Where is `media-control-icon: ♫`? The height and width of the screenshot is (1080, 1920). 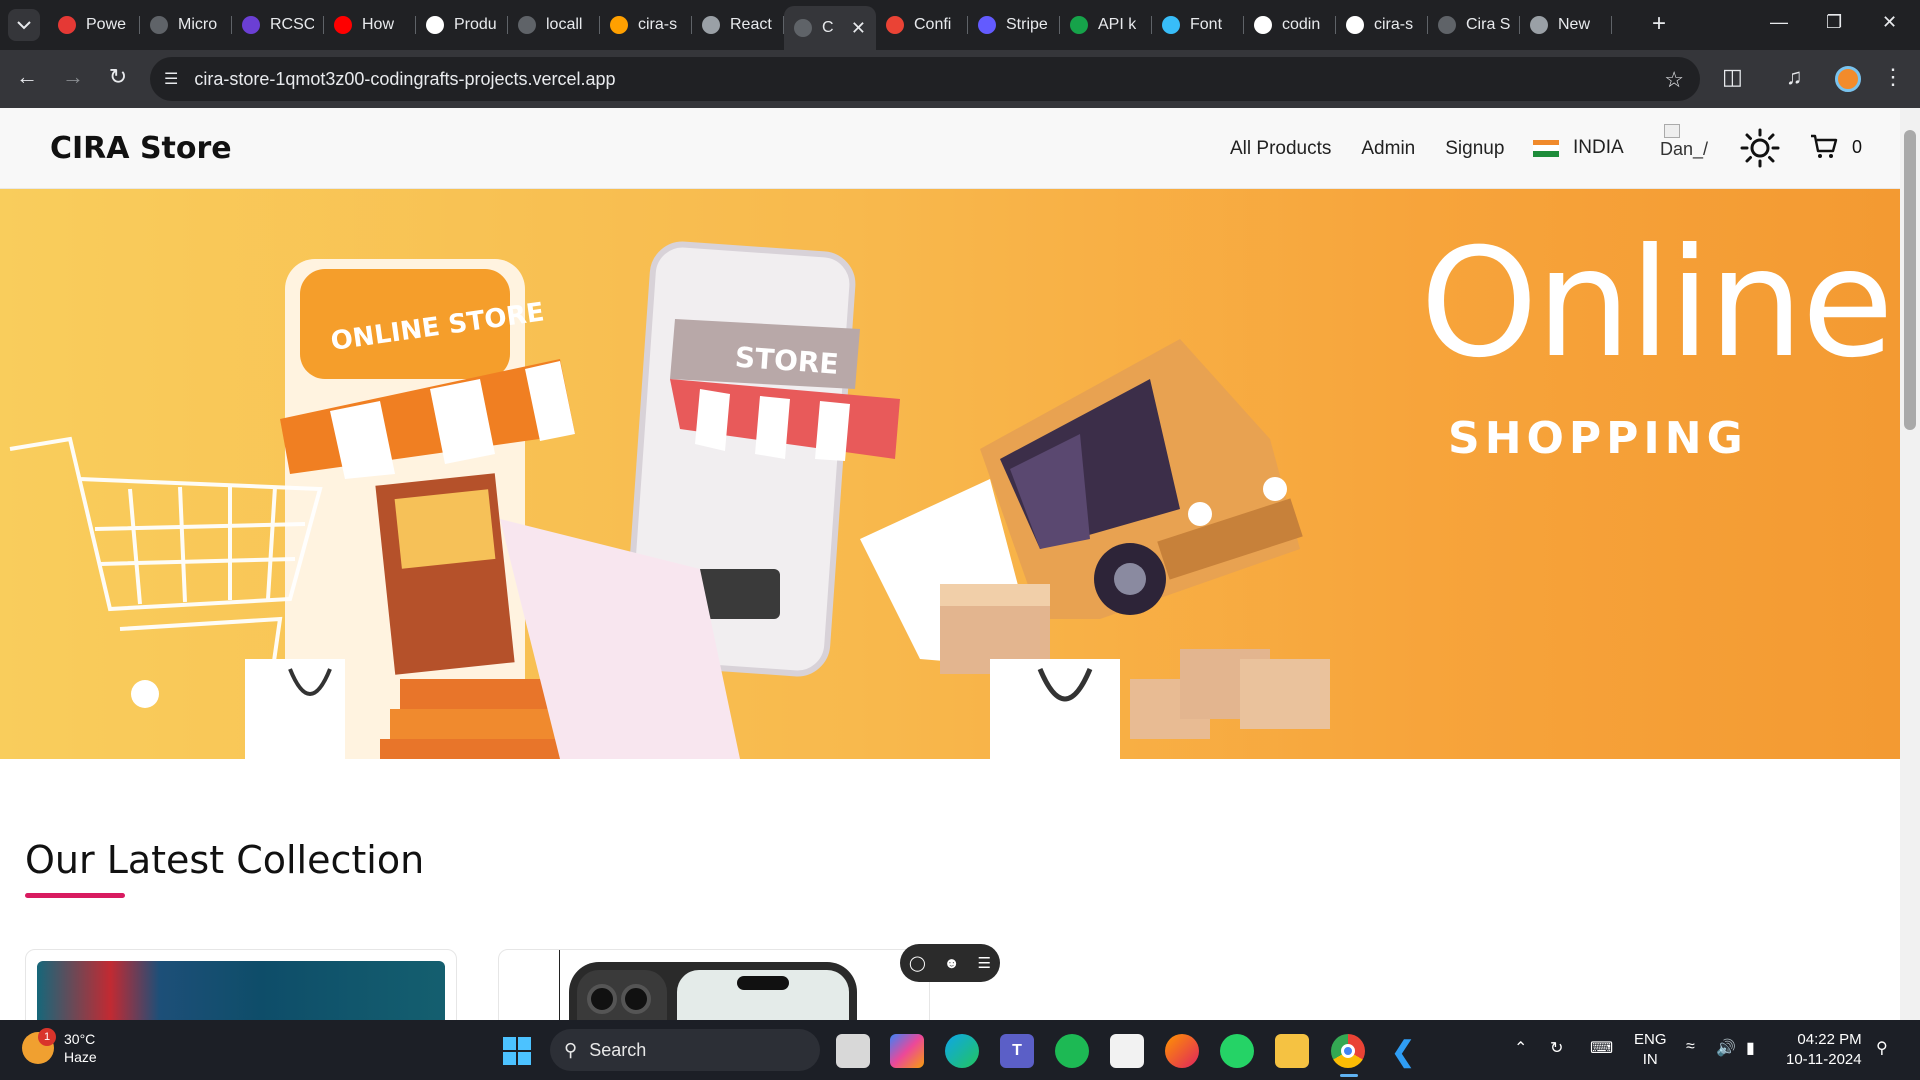
media-control-icon: ♫ is located at coordinates (1794, 77).